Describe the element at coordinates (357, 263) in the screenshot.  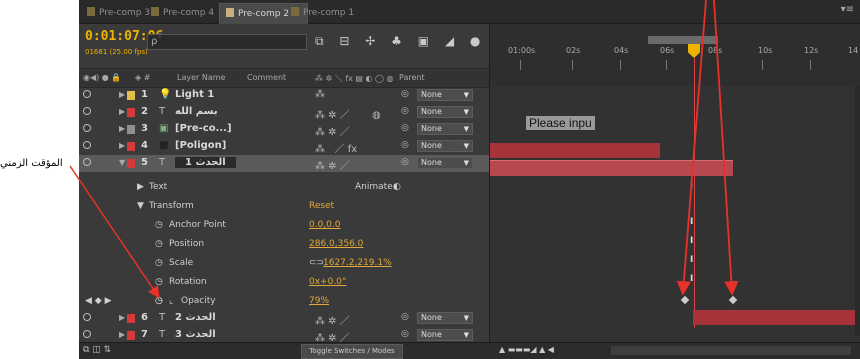
I see `property-value: 1627.2,219.1%` at that location.